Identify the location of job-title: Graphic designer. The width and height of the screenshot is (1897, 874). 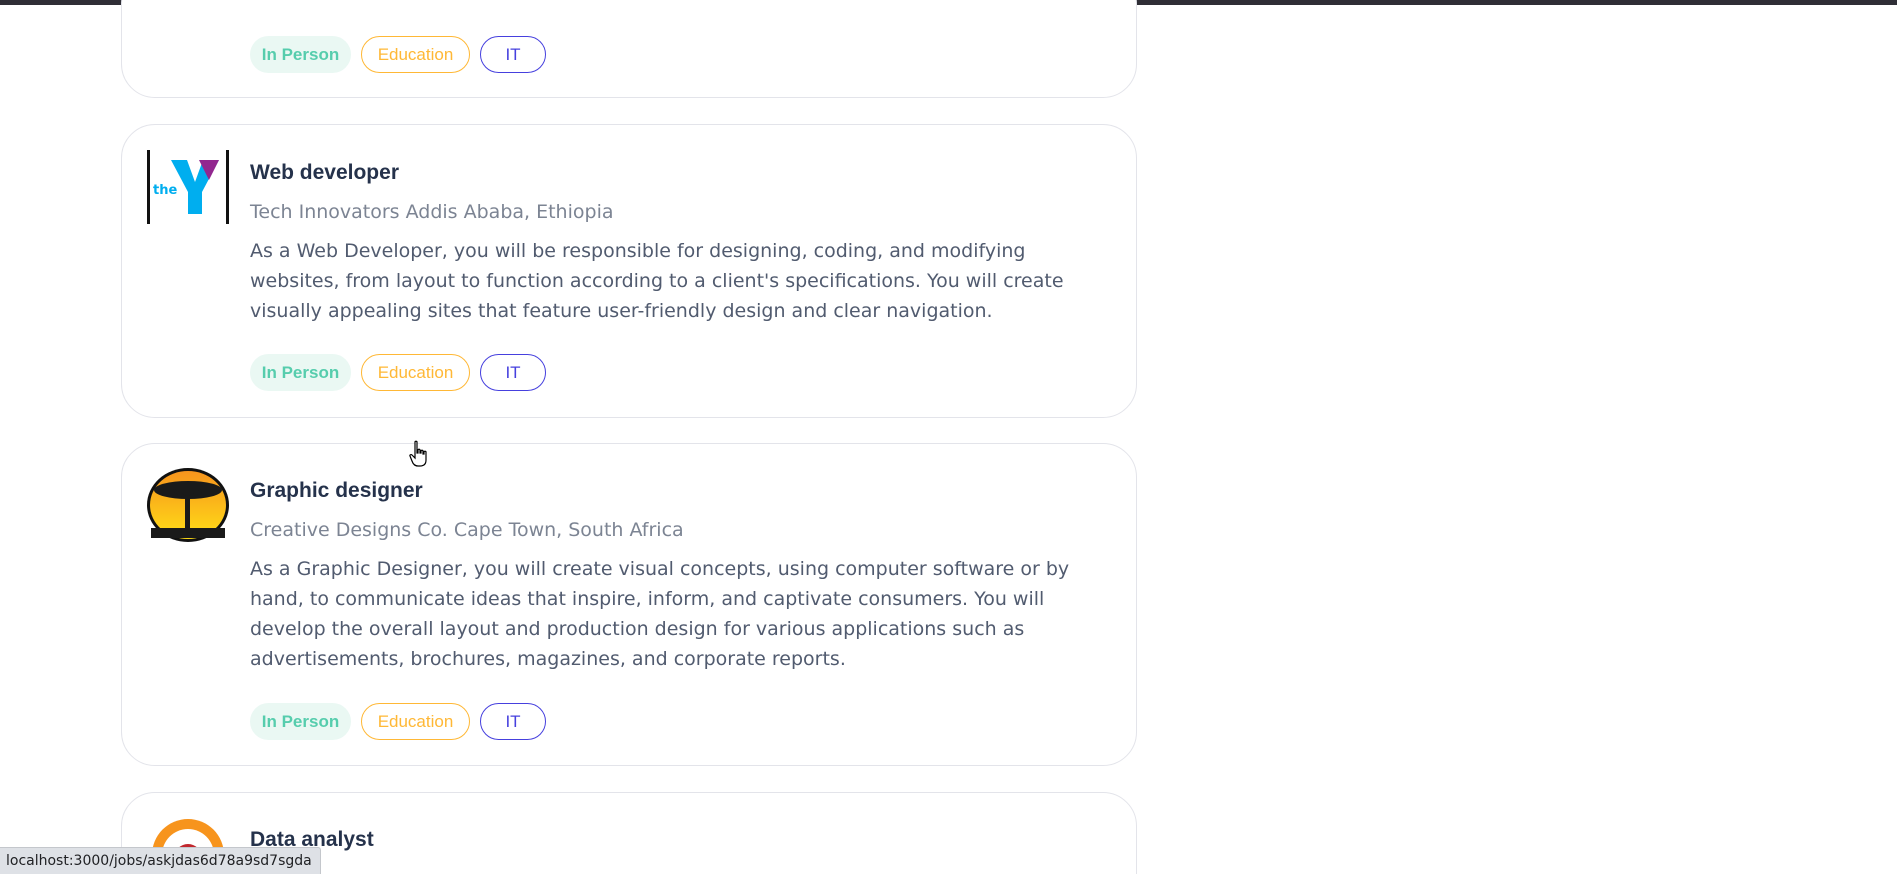
(675, 491).